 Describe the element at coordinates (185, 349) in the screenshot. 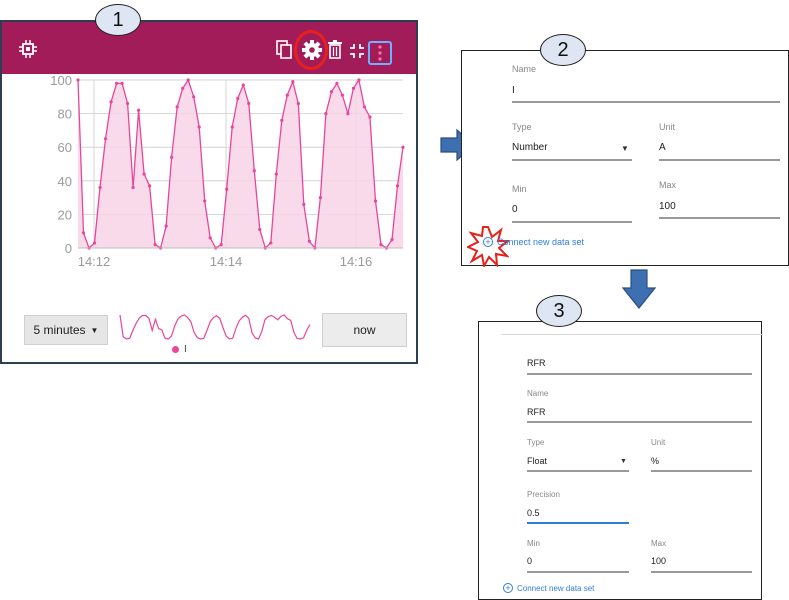

I see `legend-label: I` at that location.